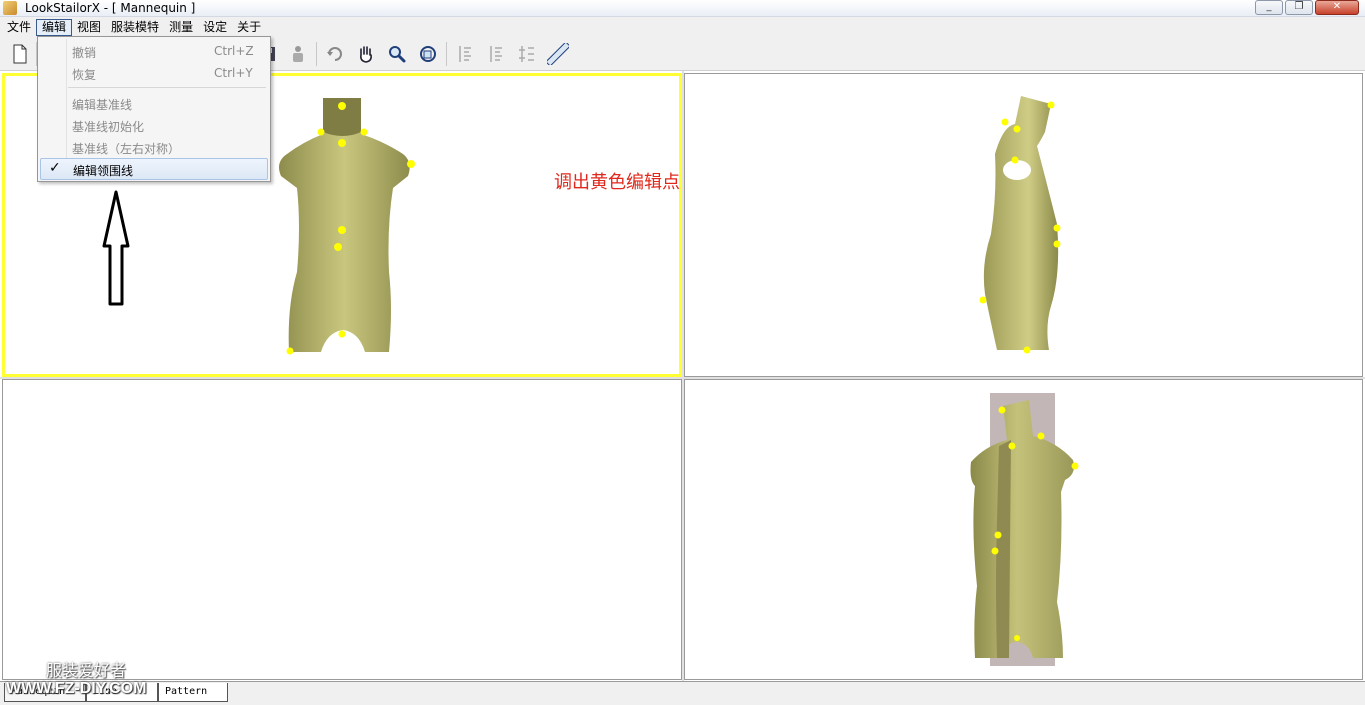 The height and width of the screenshot is (705, 1365). Describe the element at coordinates (682, 27) in the screenshot. I see `menu-bar: 文件 编辑 视图 服装模特 测量 设定 关于` at that location.